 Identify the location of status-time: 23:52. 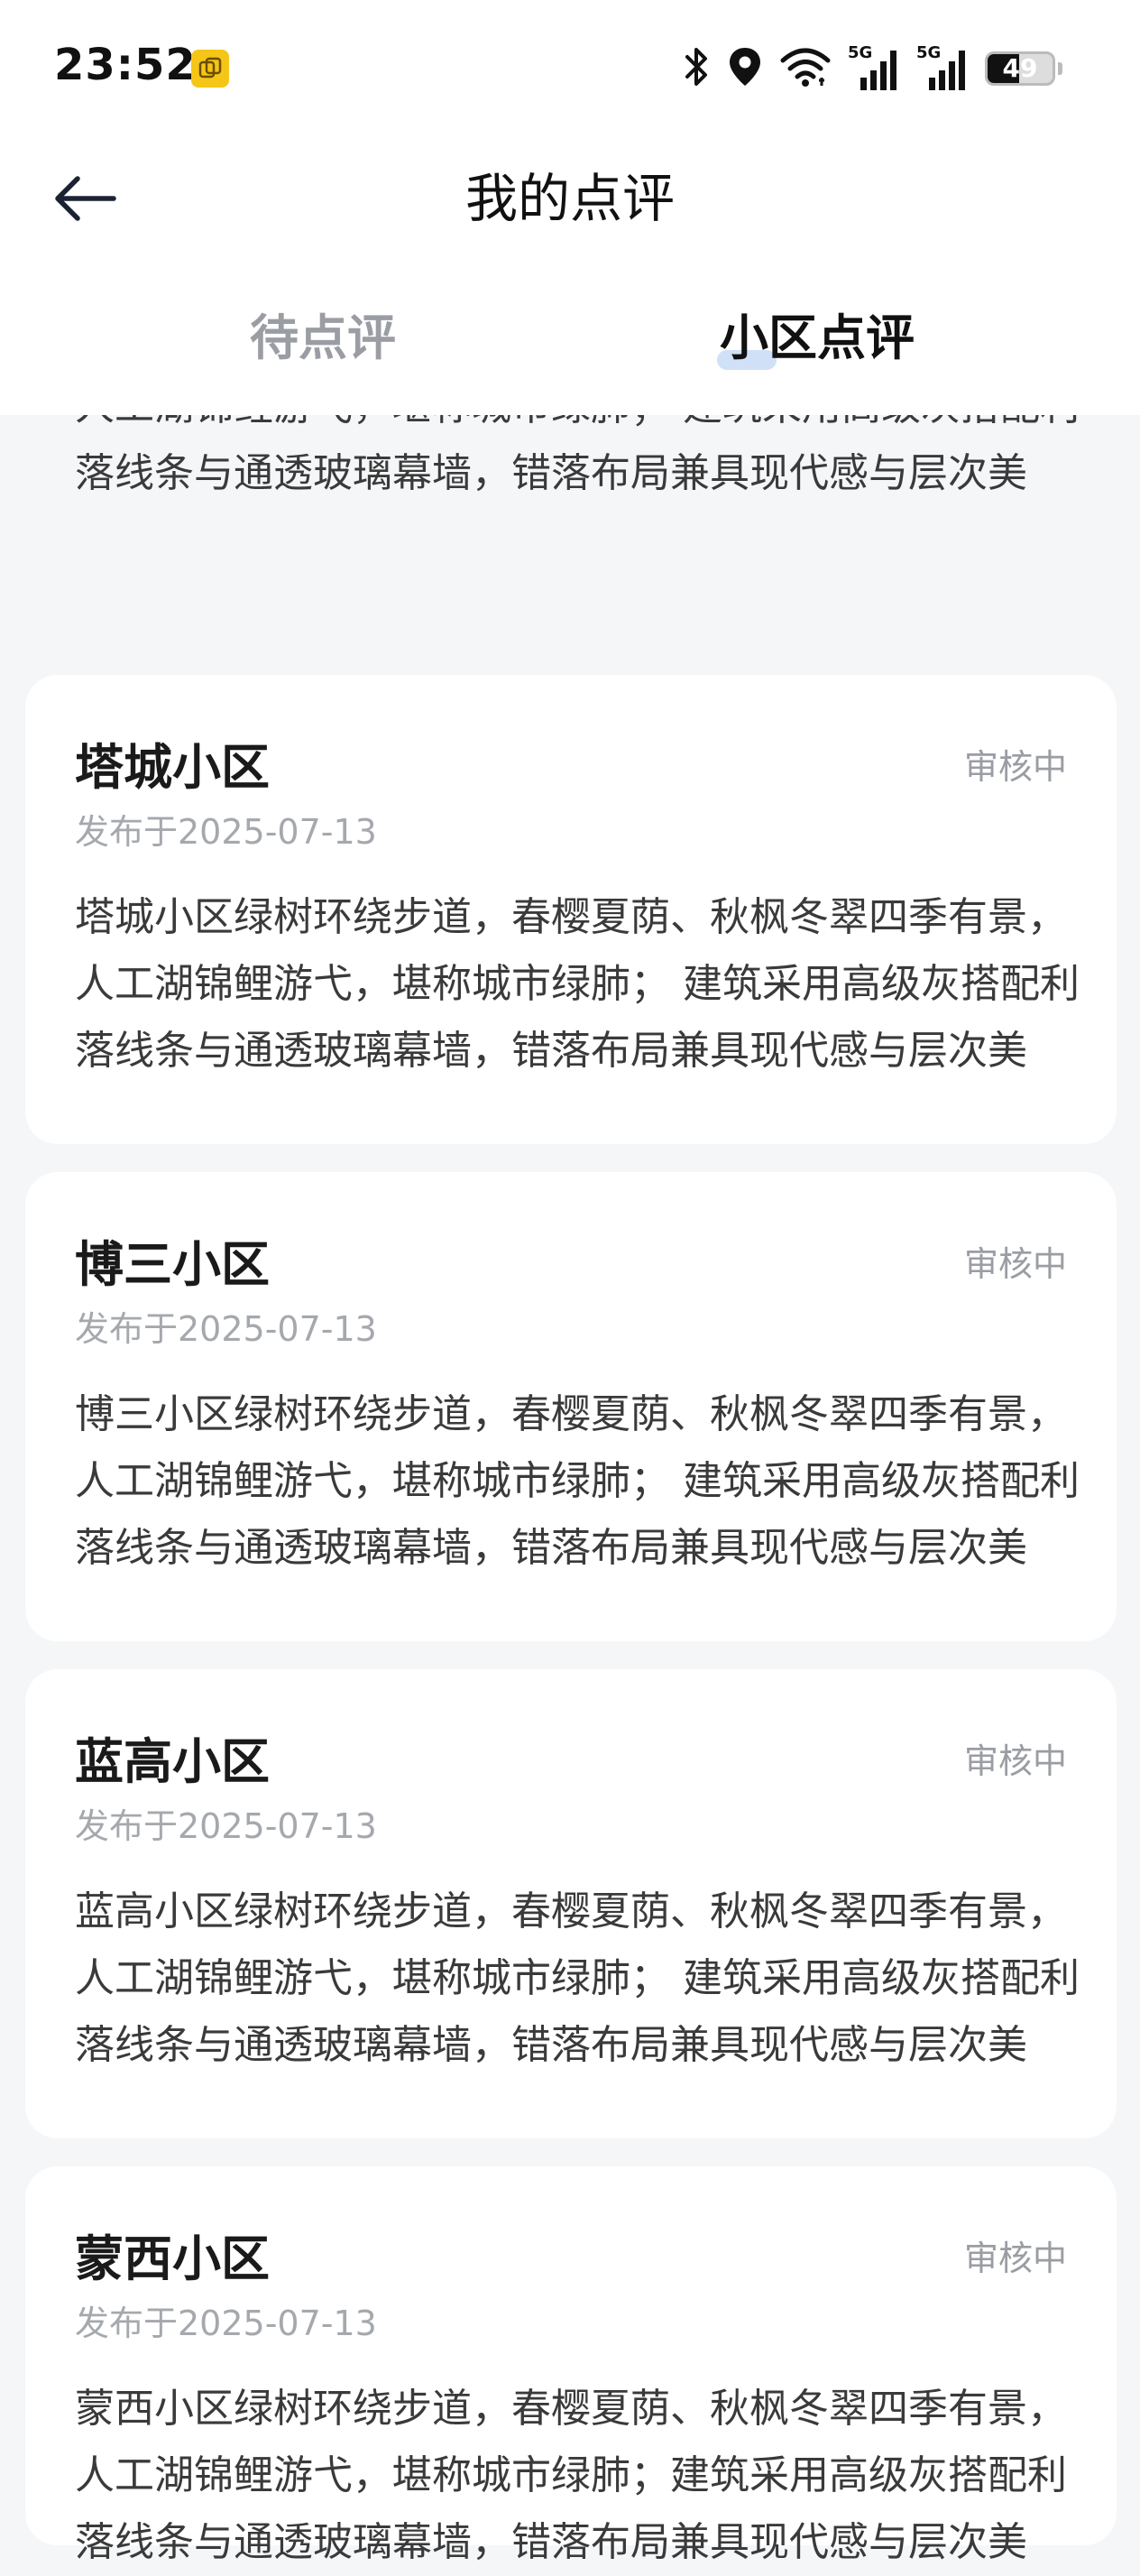
(125, 65).